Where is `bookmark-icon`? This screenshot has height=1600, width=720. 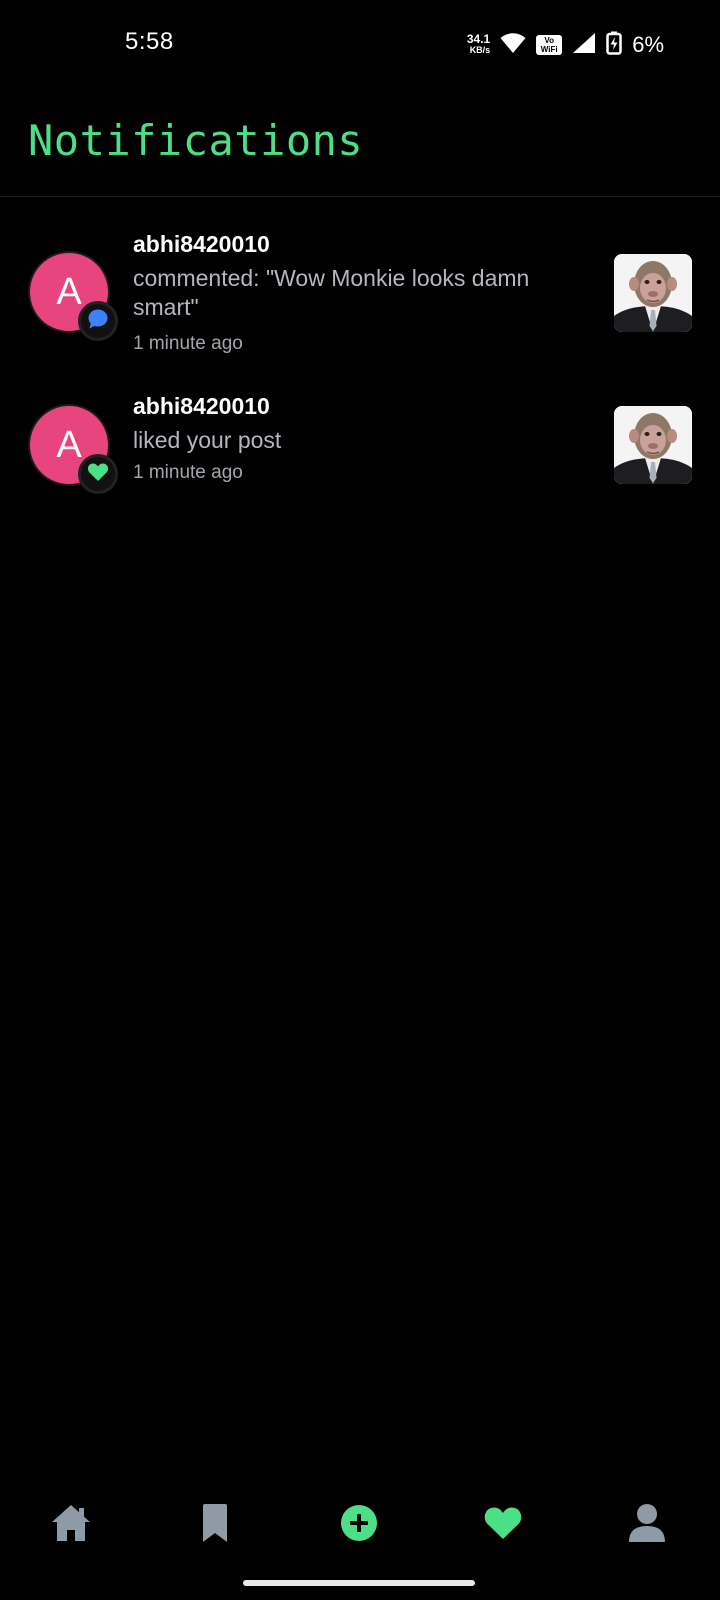
bookmark-icon is located at coordinates (215, 1525).